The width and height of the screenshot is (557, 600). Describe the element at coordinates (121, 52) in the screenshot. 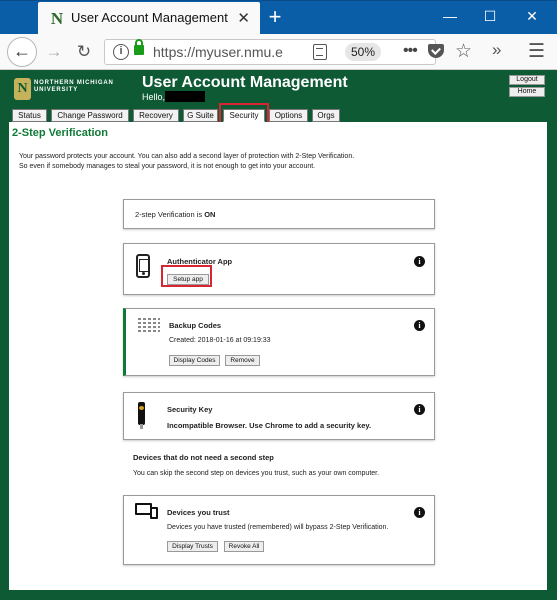

I see `site-info-icon: i` at that location.